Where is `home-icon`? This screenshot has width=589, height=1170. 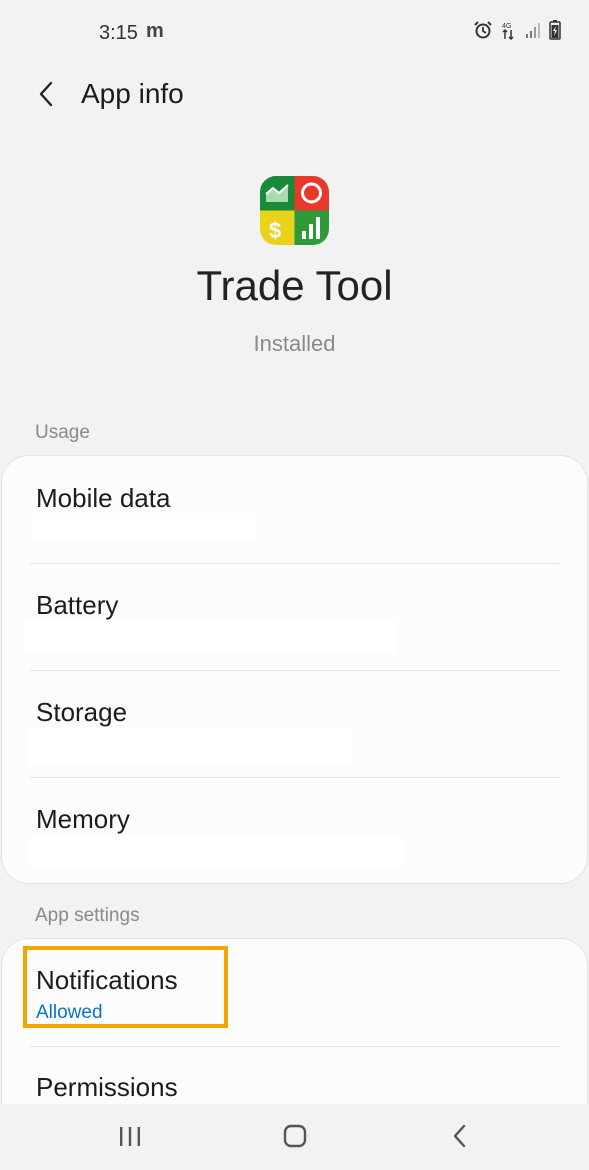 home-icon is located at coordinates (295, 1136).